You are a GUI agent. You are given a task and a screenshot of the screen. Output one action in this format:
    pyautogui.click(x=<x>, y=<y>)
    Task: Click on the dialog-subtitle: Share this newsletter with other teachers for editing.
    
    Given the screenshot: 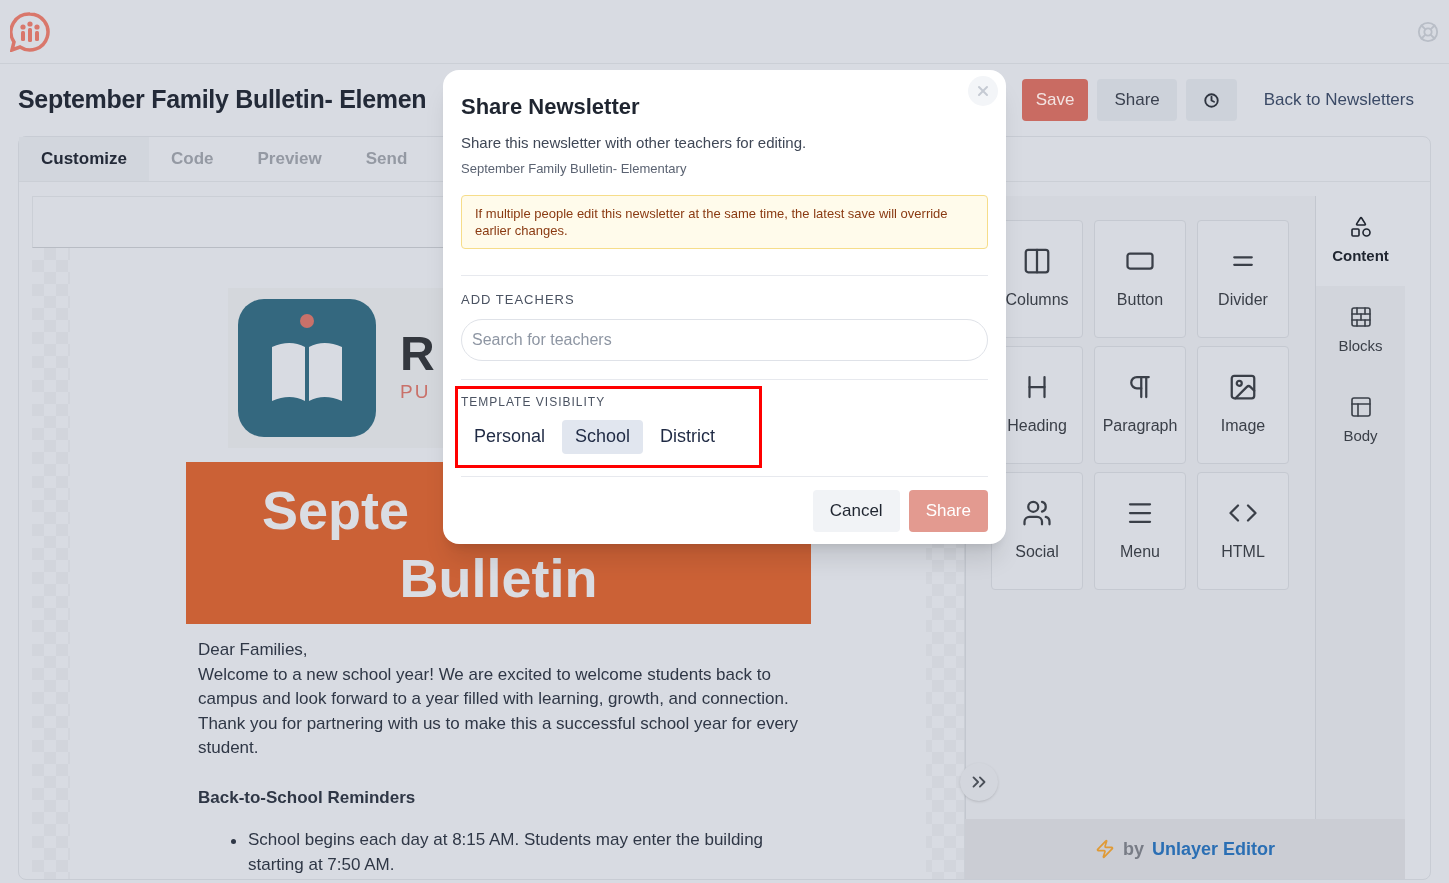 What is the action you would take?
    pyautogui.click(x=634, y=143)
    